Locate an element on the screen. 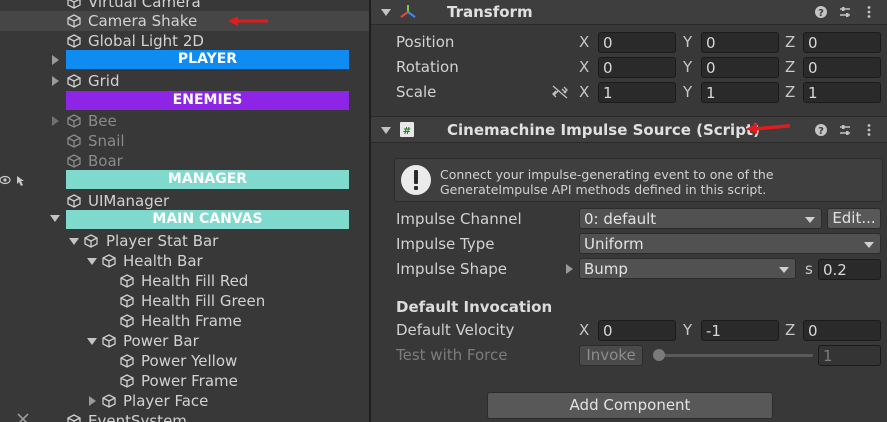  scale-z-field: 1 is located at coordinates (842, 92).